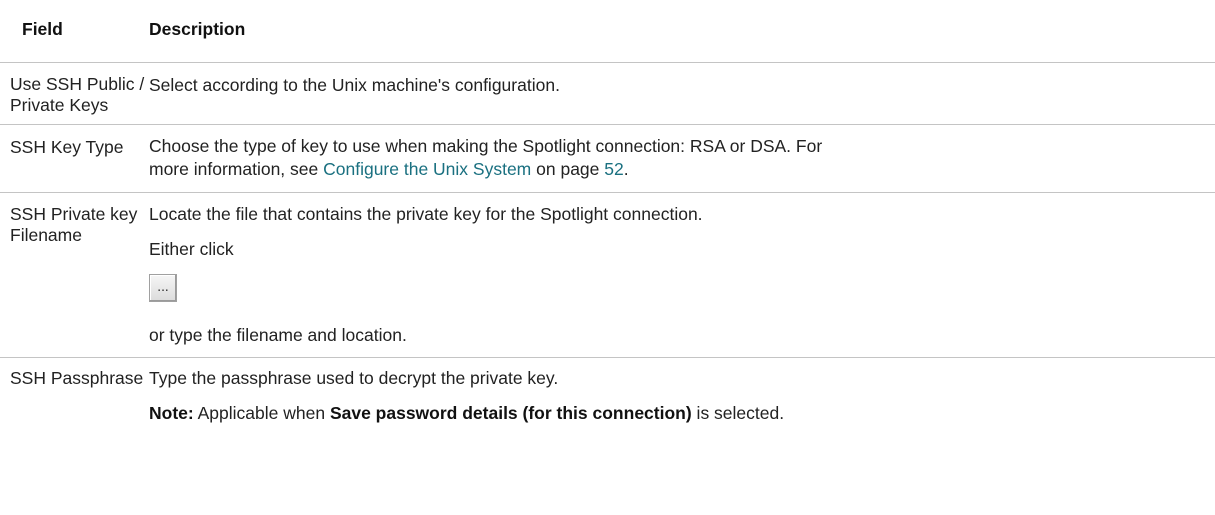  I want to click on configure-unix-system-link: Configure the Unix System, so click(427, 169).